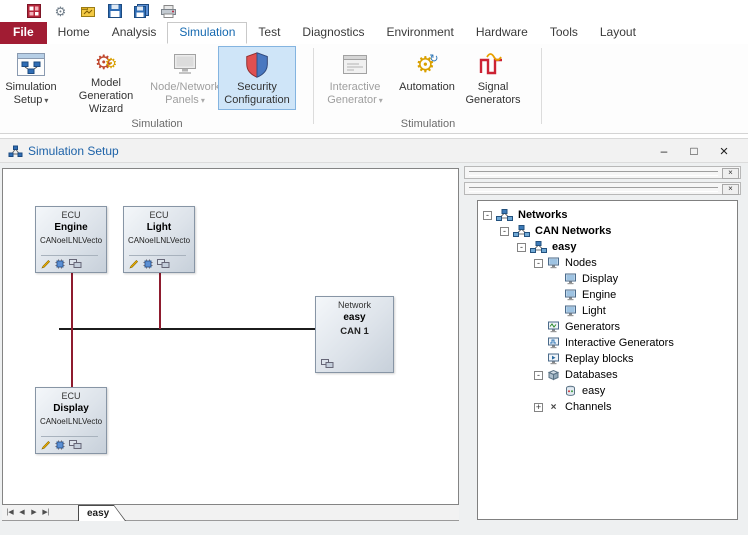 The image size is (748, 535). What do you see at coordinates (664, 151) in the screenshot?
I see `minimize-button: –` at bounding box center [664, 151].